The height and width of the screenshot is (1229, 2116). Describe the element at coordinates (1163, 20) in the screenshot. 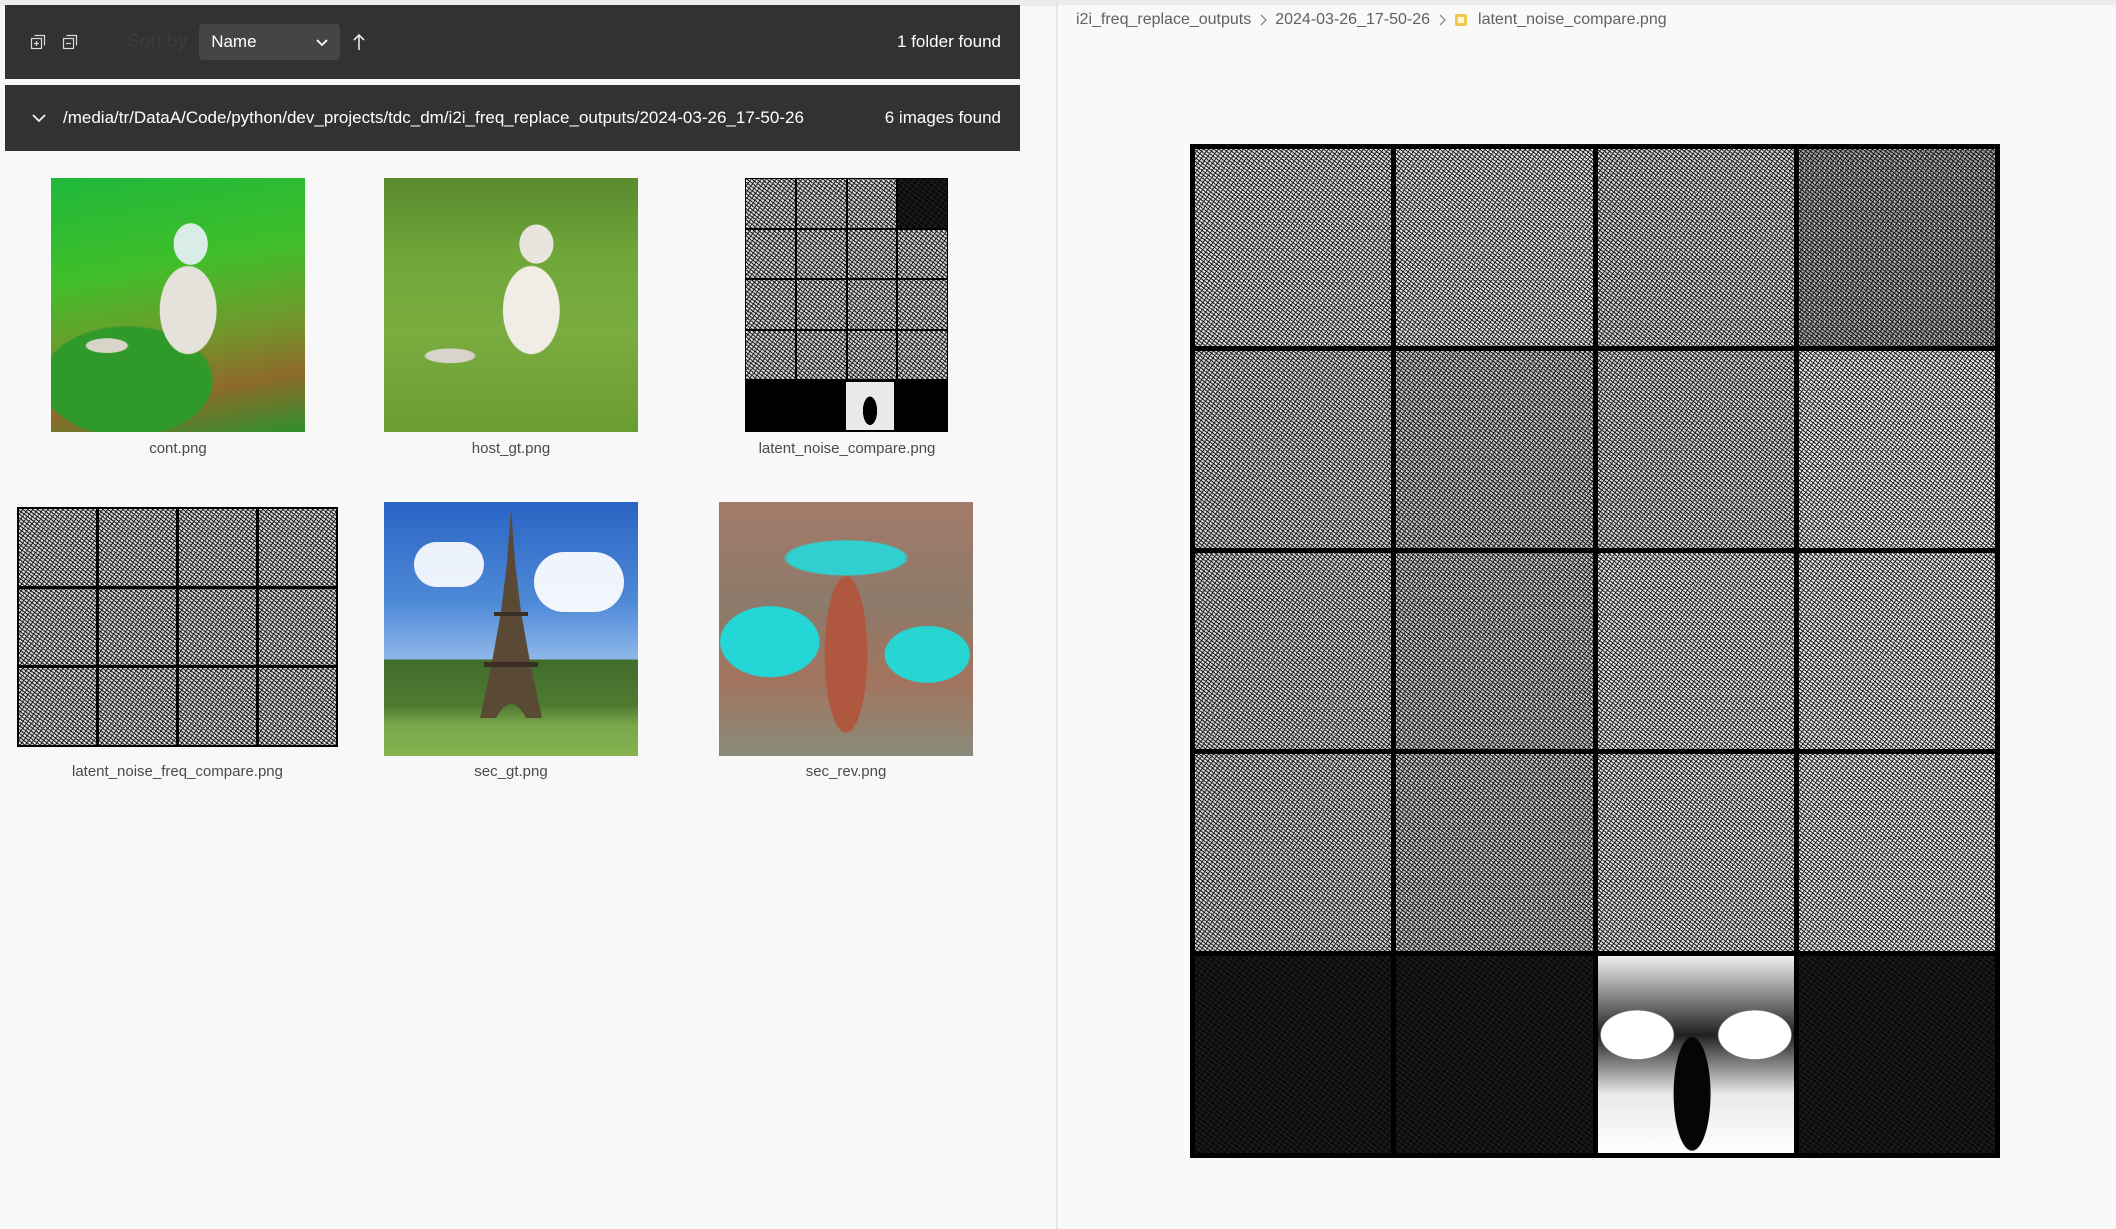

I see `breadcrumb-folder: i2i_freq_replace_outputs` at that location.